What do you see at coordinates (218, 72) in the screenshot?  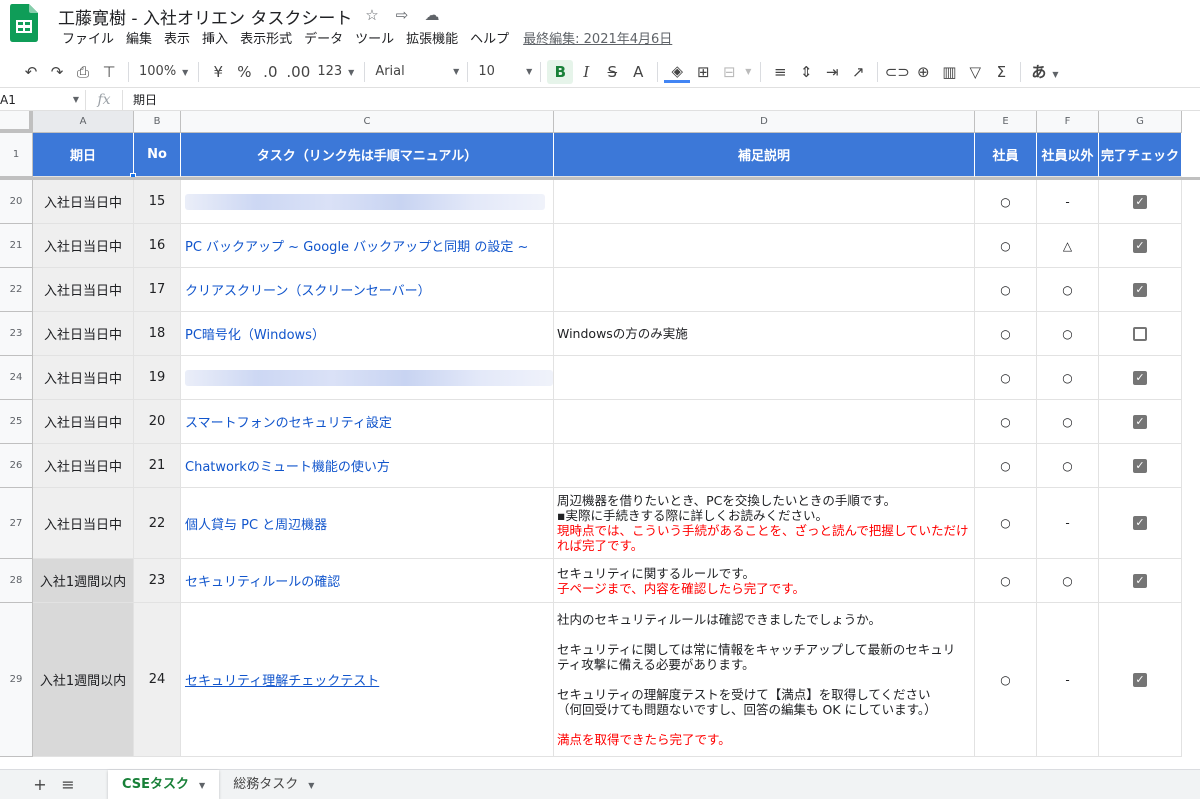 I see `currency-format-button: ¥` at bounding box center [218, 72].